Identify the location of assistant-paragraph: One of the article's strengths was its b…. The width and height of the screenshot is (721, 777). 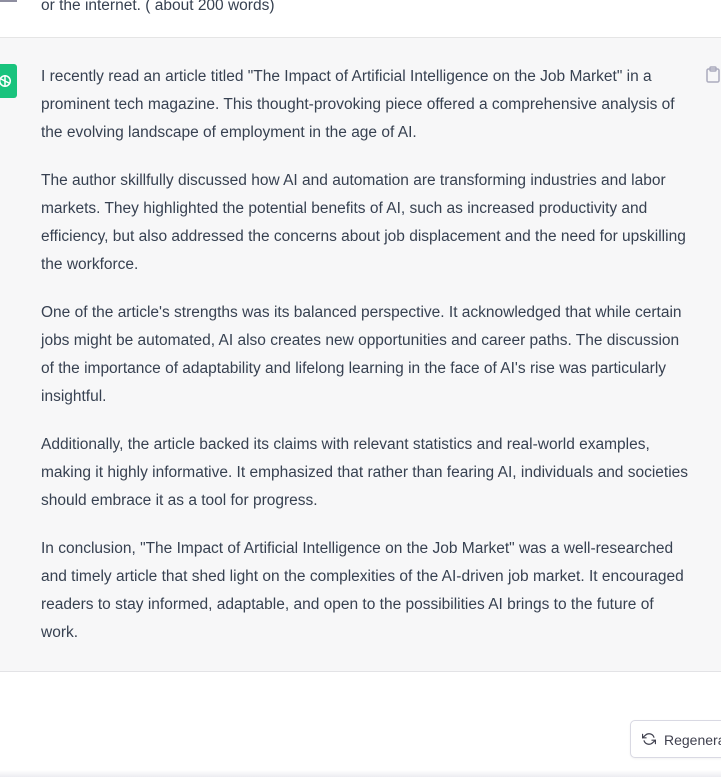
(361, 354).